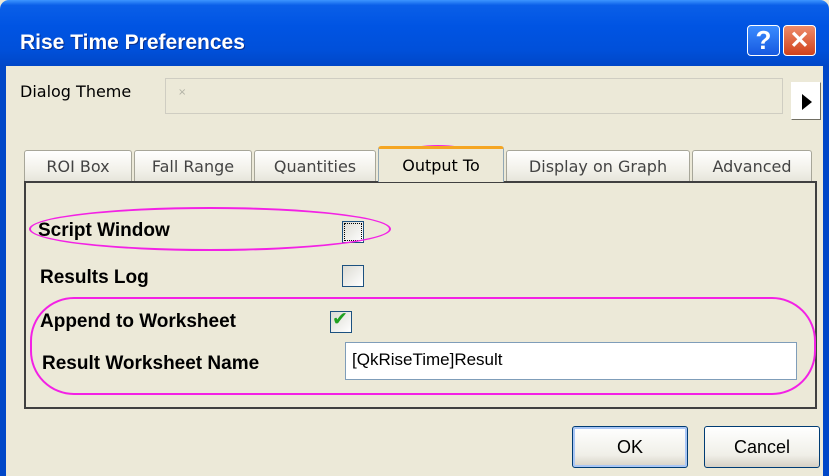 The image size is (829, 476). I want to click on tab-label: Advanced, so click(752, 166).